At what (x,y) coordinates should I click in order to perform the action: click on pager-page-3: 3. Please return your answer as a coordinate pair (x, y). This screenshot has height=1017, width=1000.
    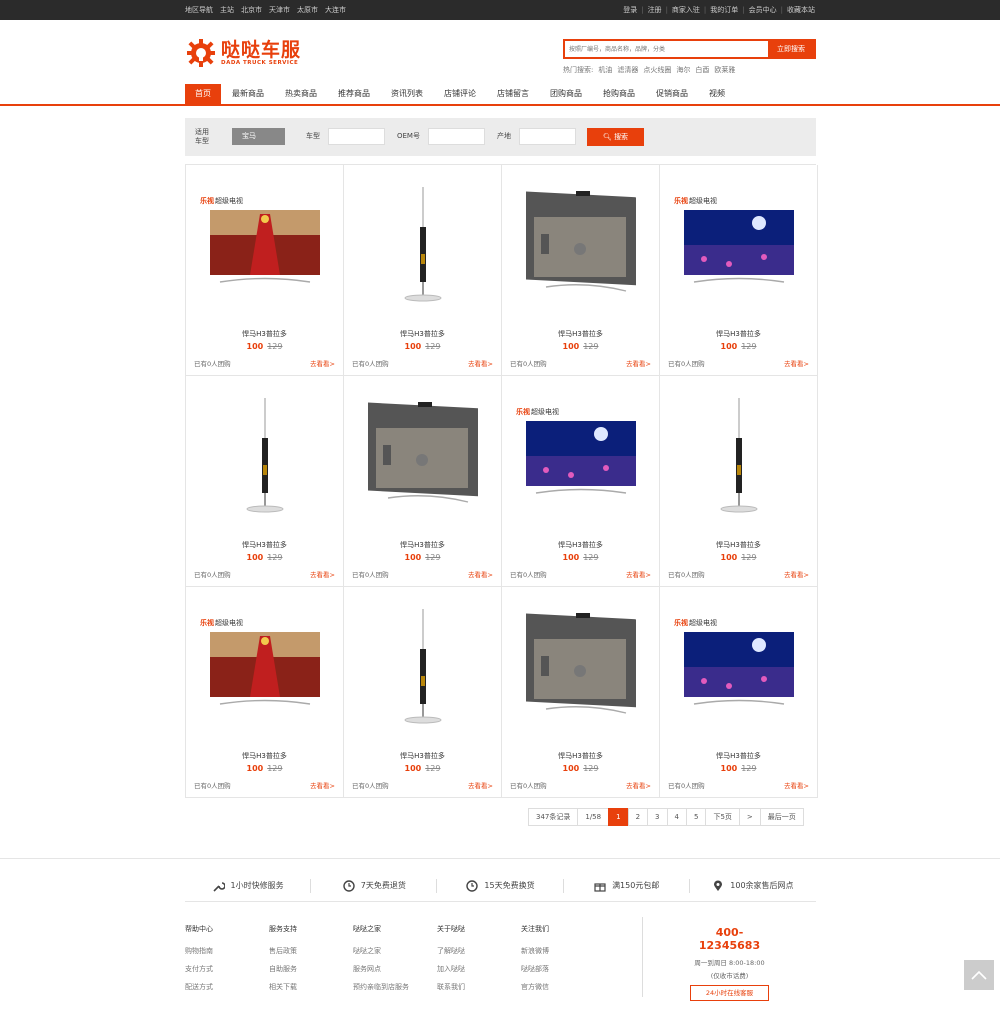
    Looking at the image, I should click on (657, 817).